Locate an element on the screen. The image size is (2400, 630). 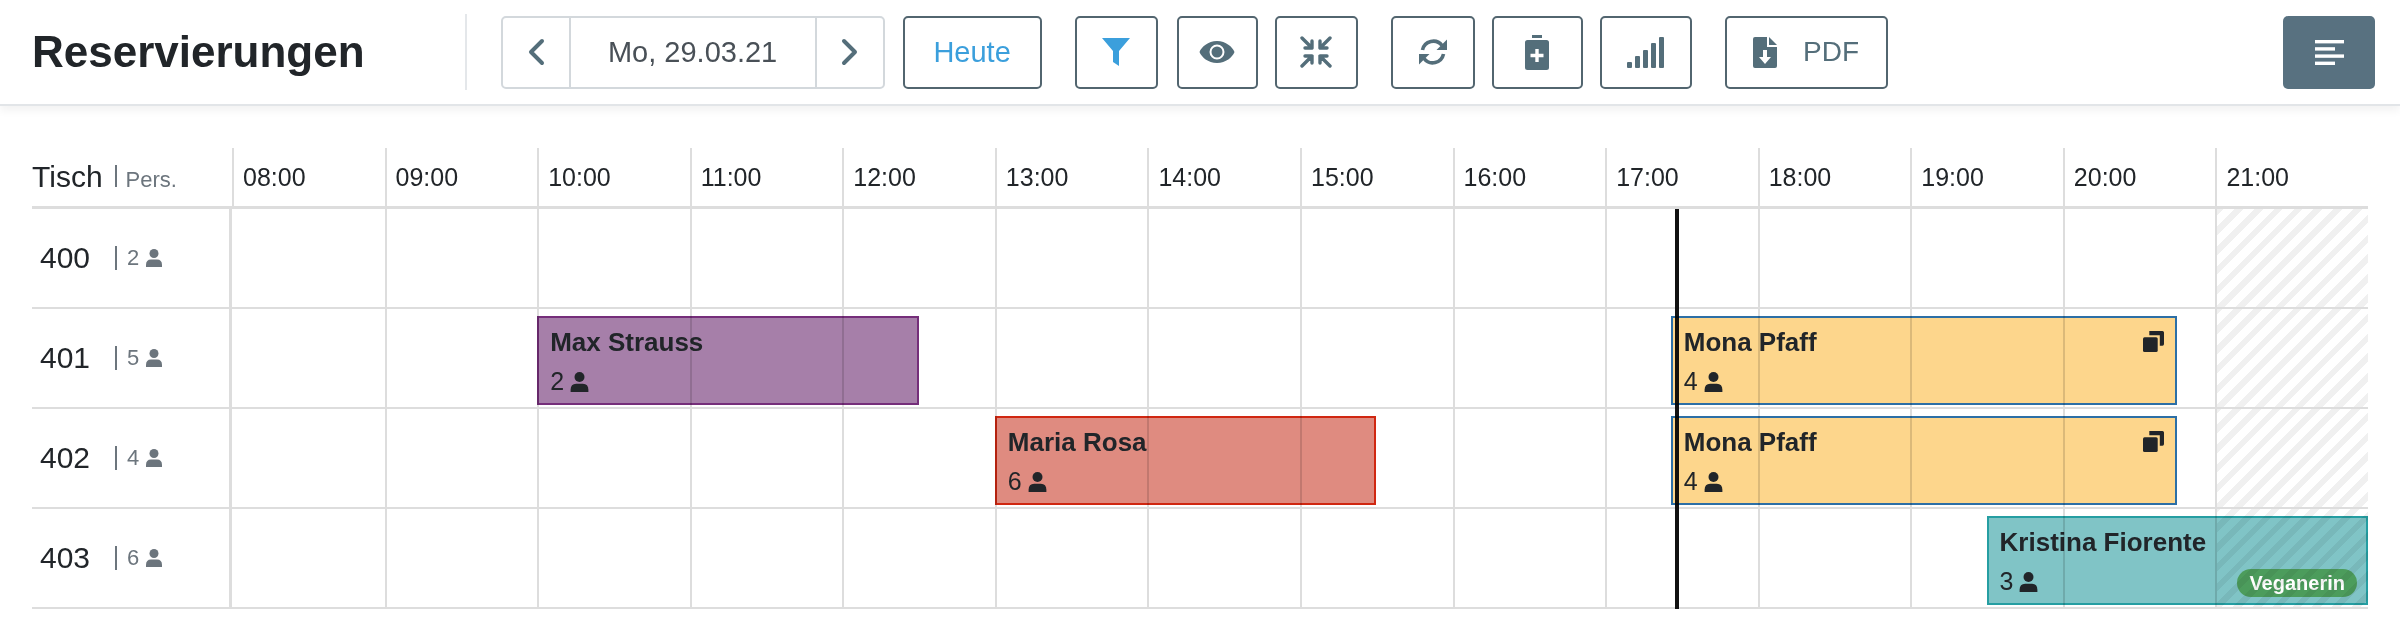
guest-count: 6 is located at coordinates (1014, 481).